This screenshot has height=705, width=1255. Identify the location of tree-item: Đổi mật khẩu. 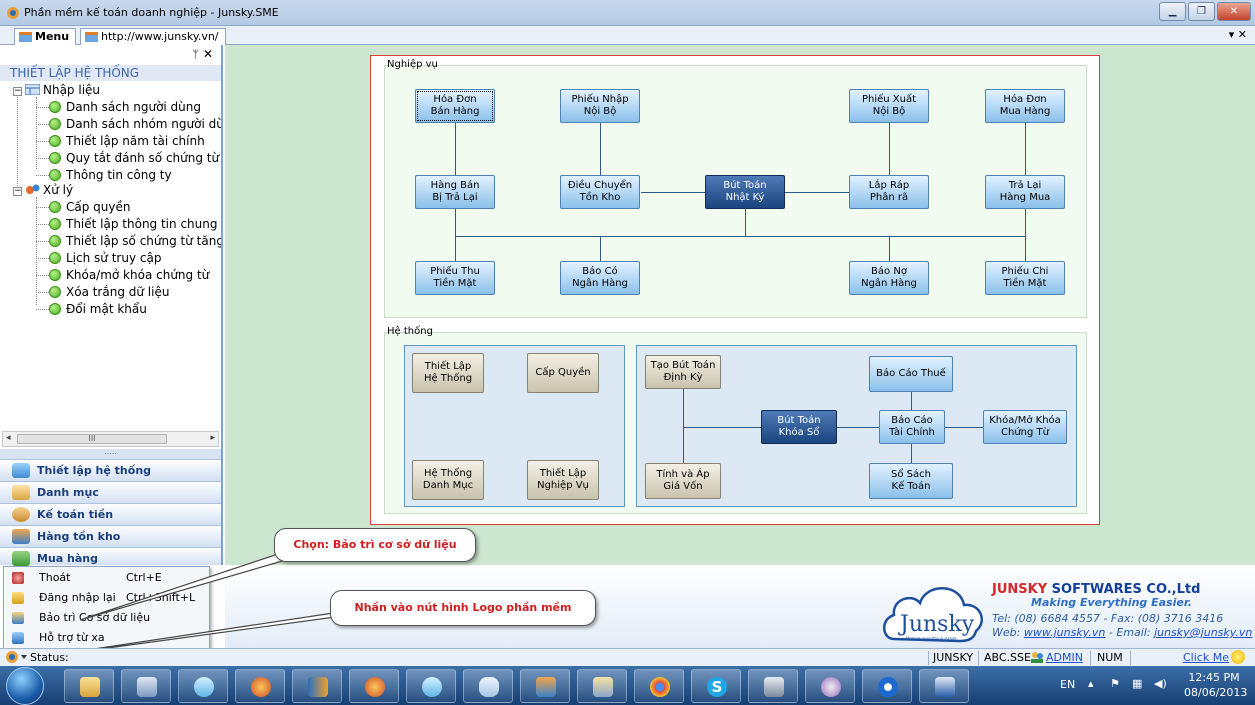
(98, 309).